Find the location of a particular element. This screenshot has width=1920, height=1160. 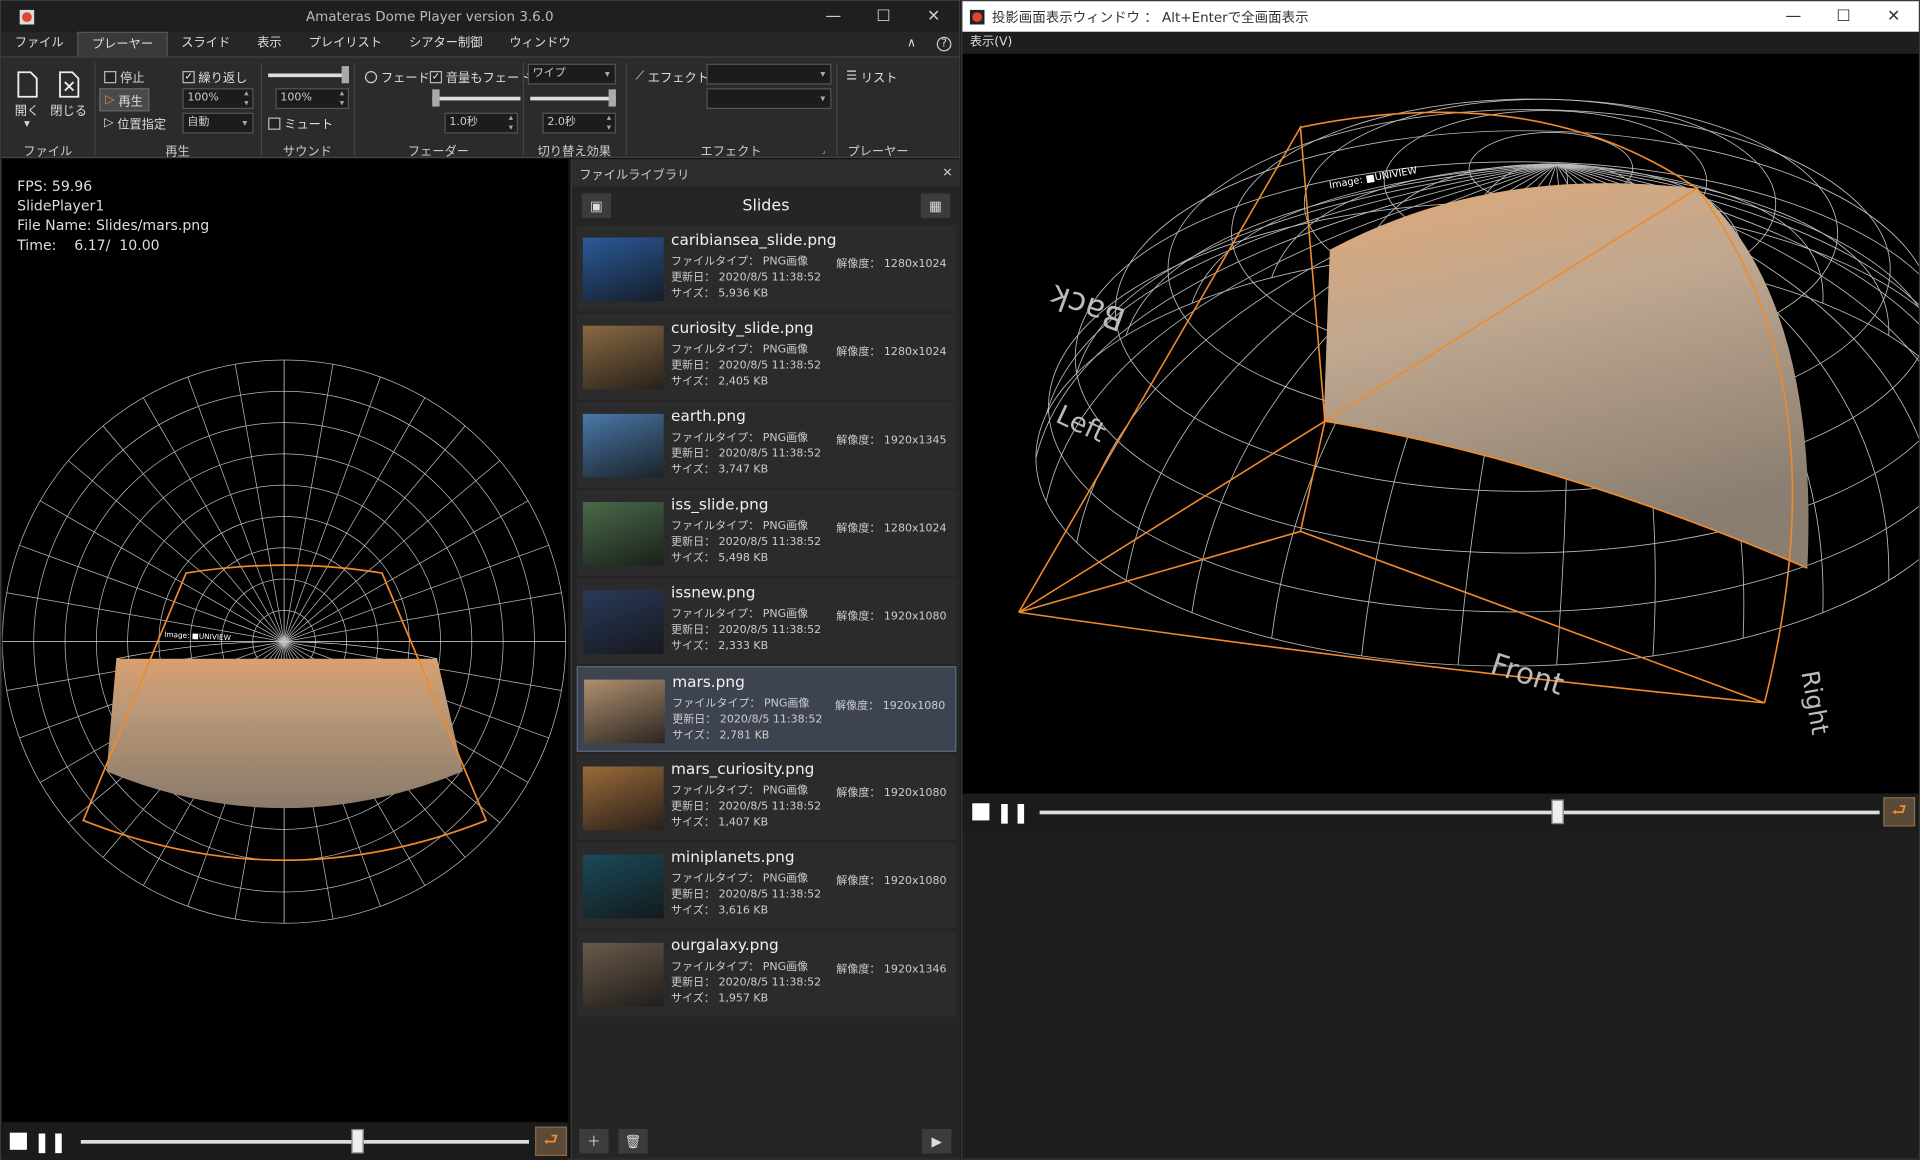

folder-icon: ▣ is located at coordinates (596, 205).